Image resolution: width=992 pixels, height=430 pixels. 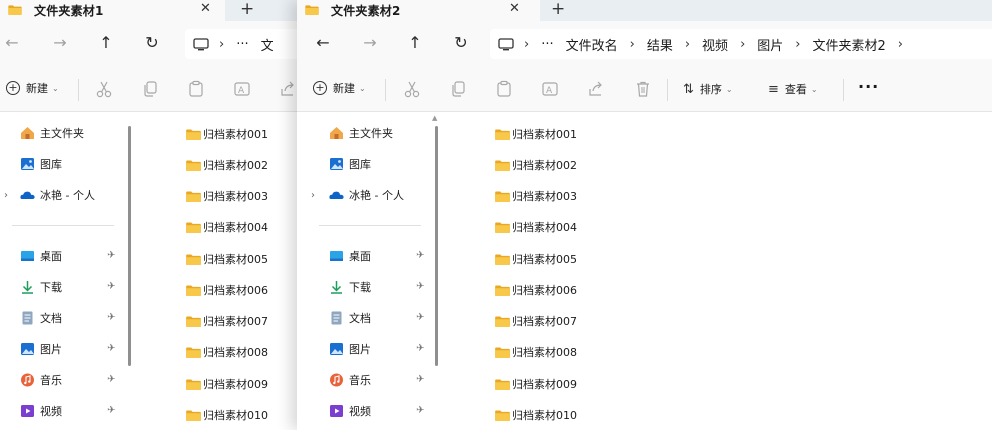 I want to click on delete-icon, so click(x=643, y=89).